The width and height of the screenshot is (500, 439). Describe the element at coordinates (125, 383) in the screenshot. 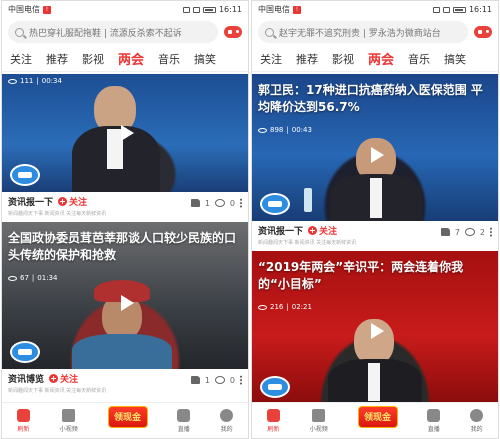

I see `card-info: 资讯博览 关注 新闻趣闻天下事 新闻资讯 关注每天新鲜资讯 1 0` at that location.